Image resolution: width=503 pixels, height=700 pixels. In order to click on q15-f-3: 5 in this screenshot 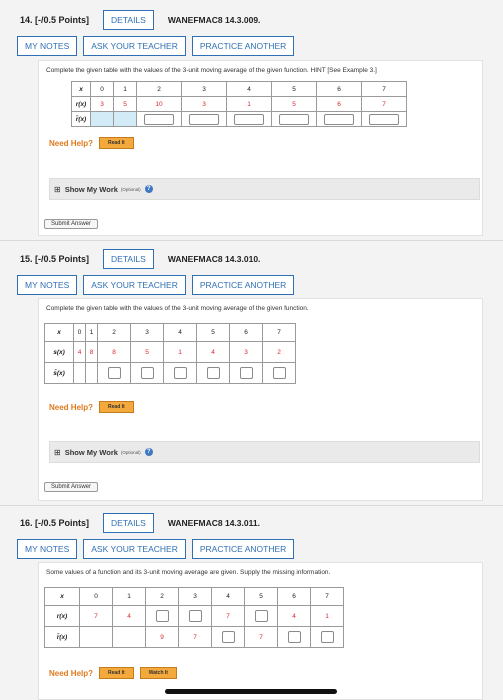, I will do `click(147, 352)`.